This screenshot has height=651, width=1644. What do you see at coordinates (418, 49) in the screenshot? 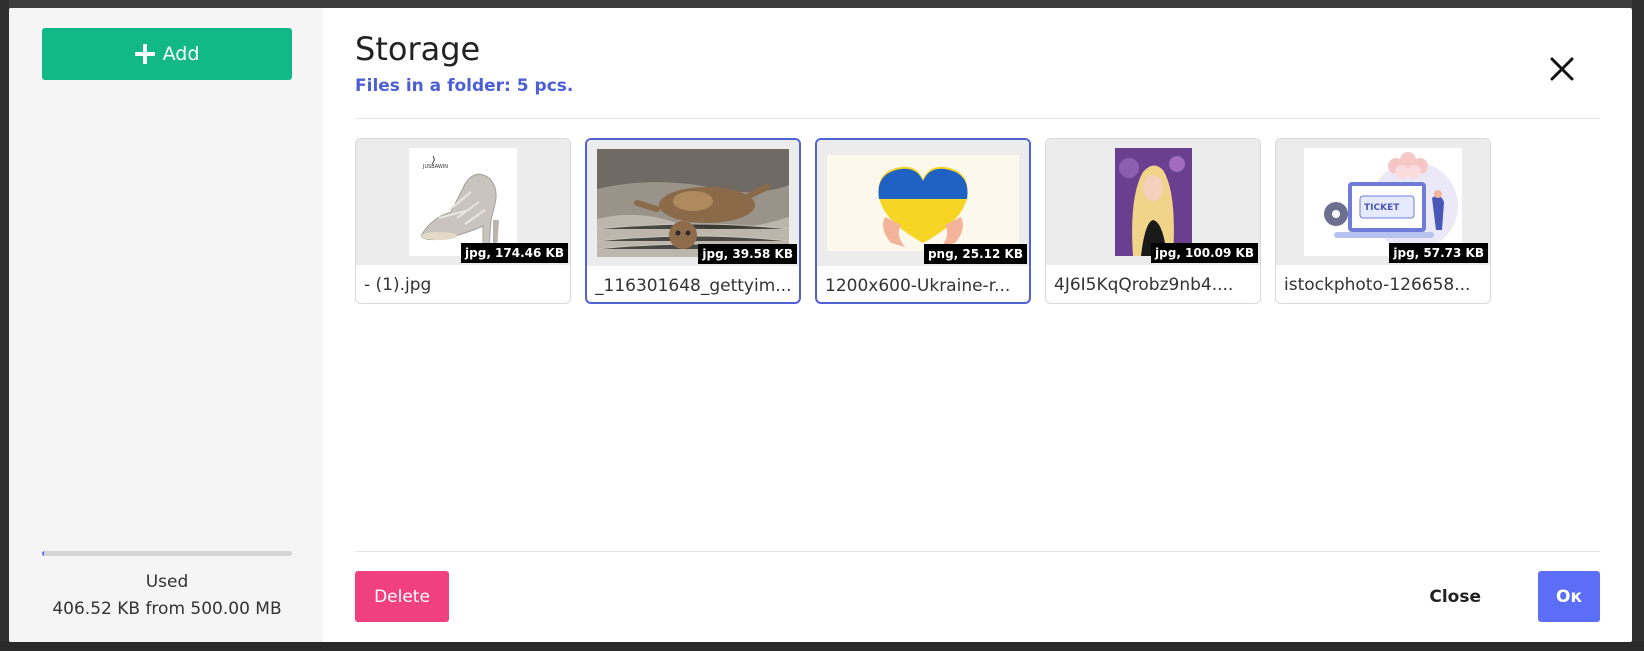
I see `modal-title: Storage` at bounding box center [418, 49].